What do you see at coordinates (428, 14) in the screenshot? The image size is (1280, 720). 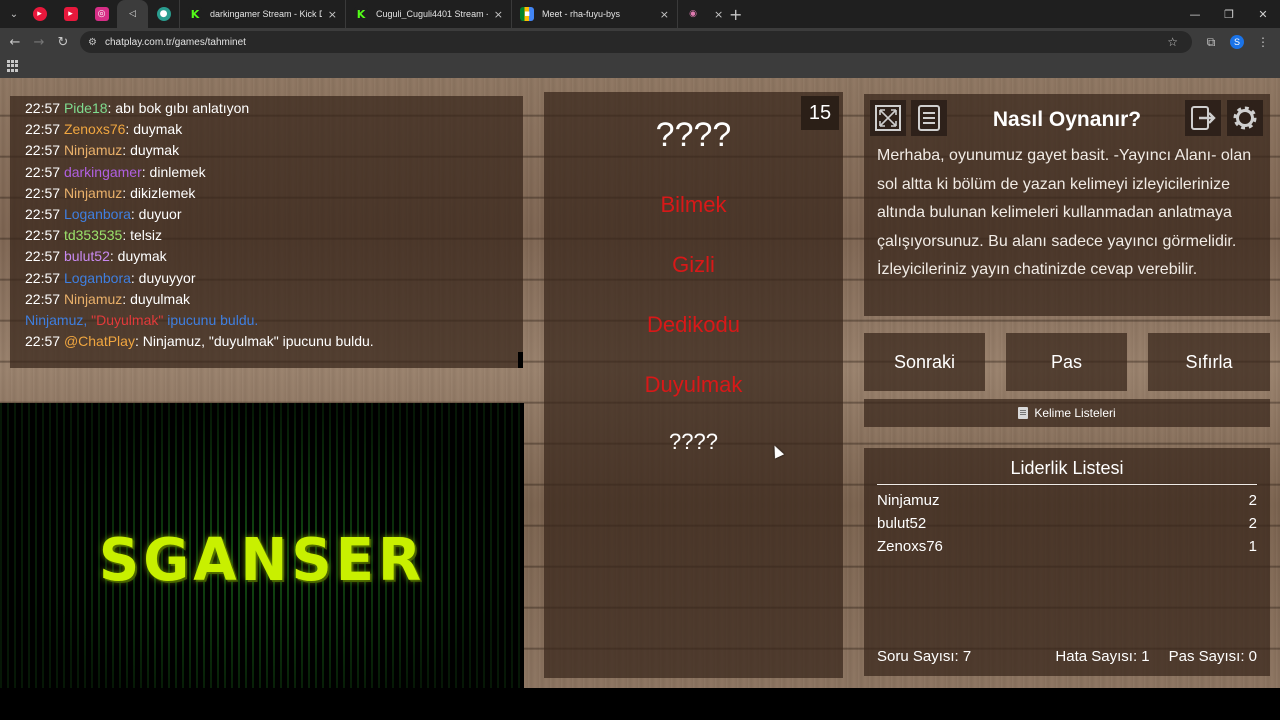 I see `tab-cuguli: K Cuguli_Cuguli4401 Stream - We ×` at bounding box center [428, 14].